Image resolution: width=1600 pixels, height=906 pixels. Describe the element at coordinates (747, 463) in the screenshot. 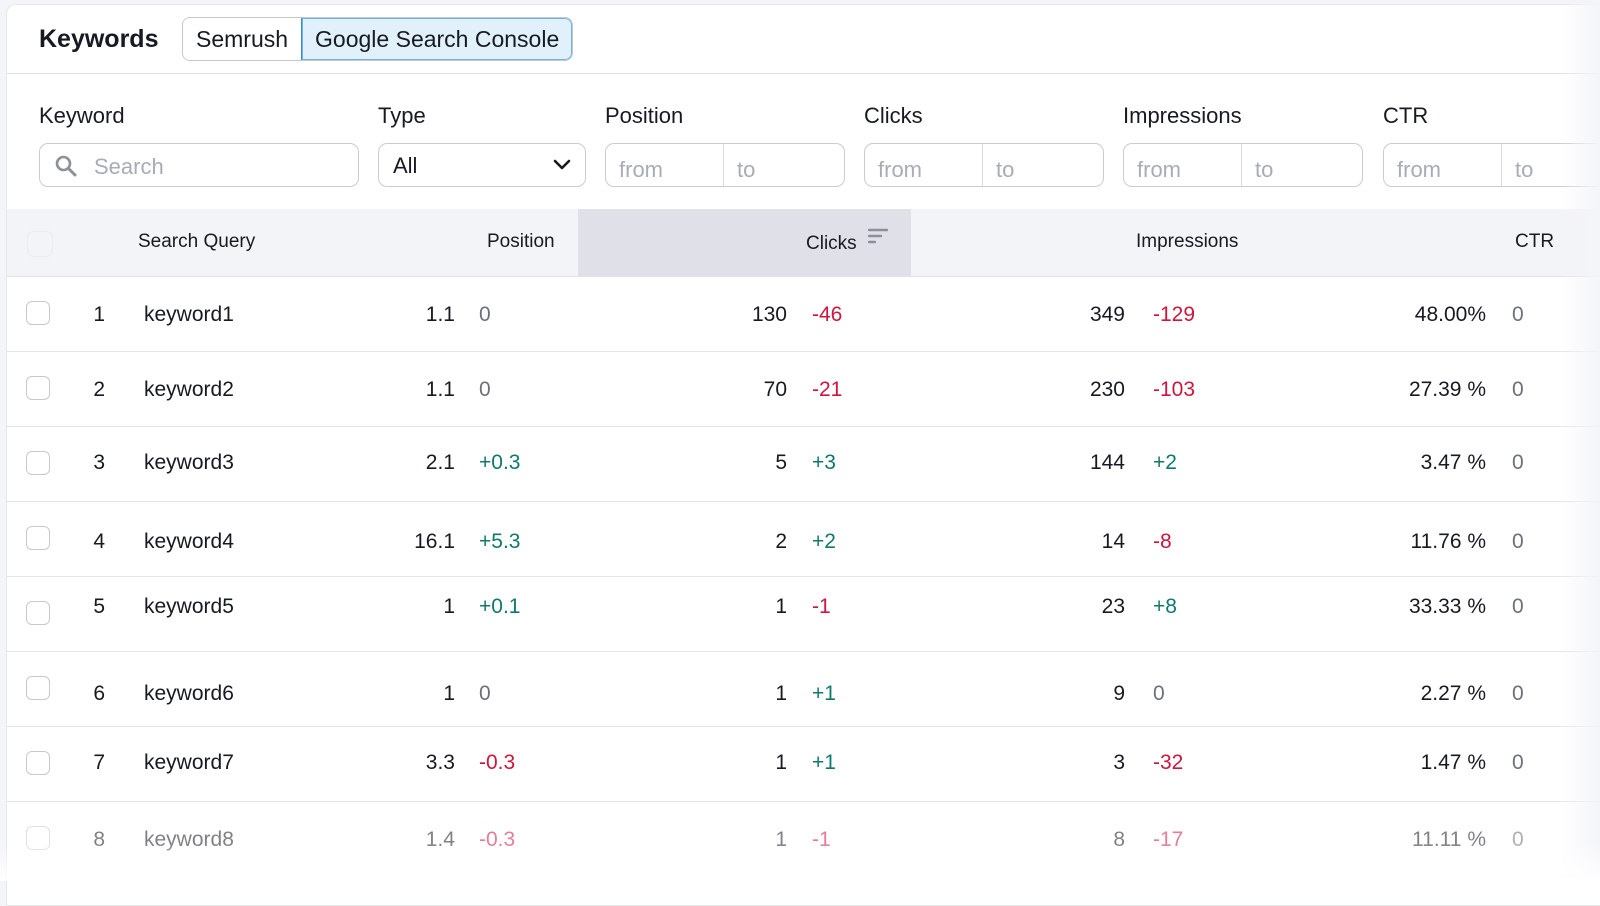

I see `clicks-value: 5` at that location.